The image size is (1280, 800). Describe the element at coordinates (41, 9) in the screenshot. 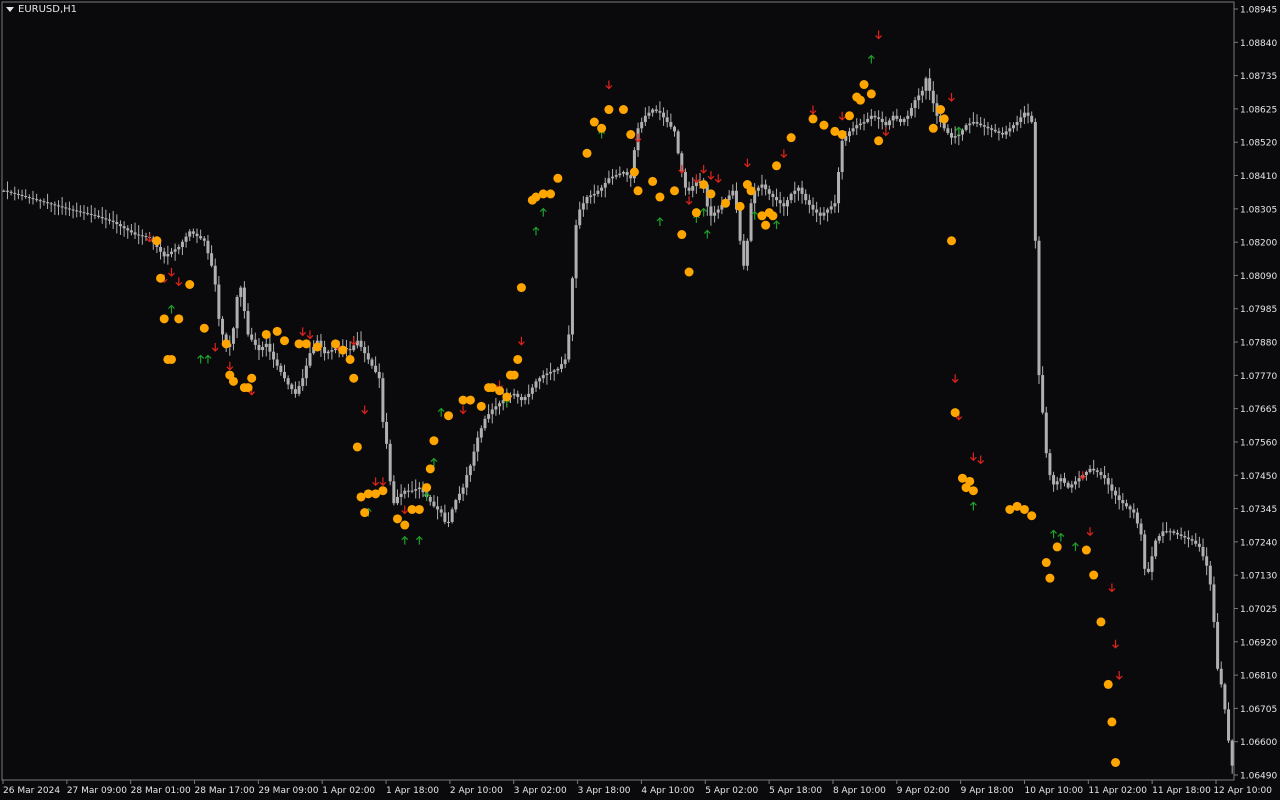

I see `symbol-selector: EURUSD,H1` at that location.